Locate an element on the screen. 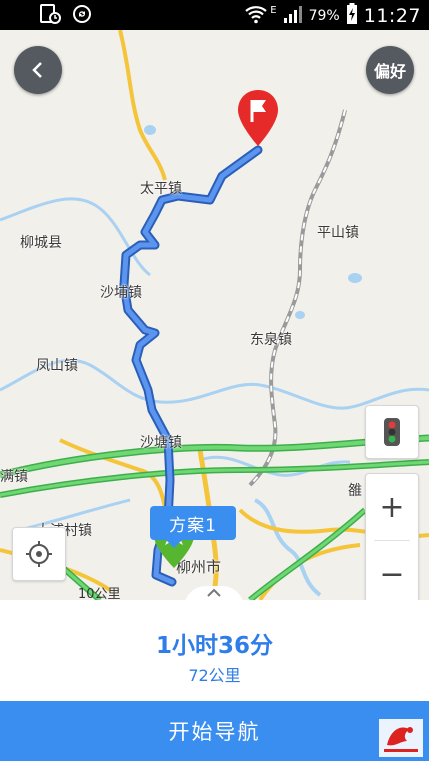  map-scale: 10公里 is located at coordinates (99, 591).